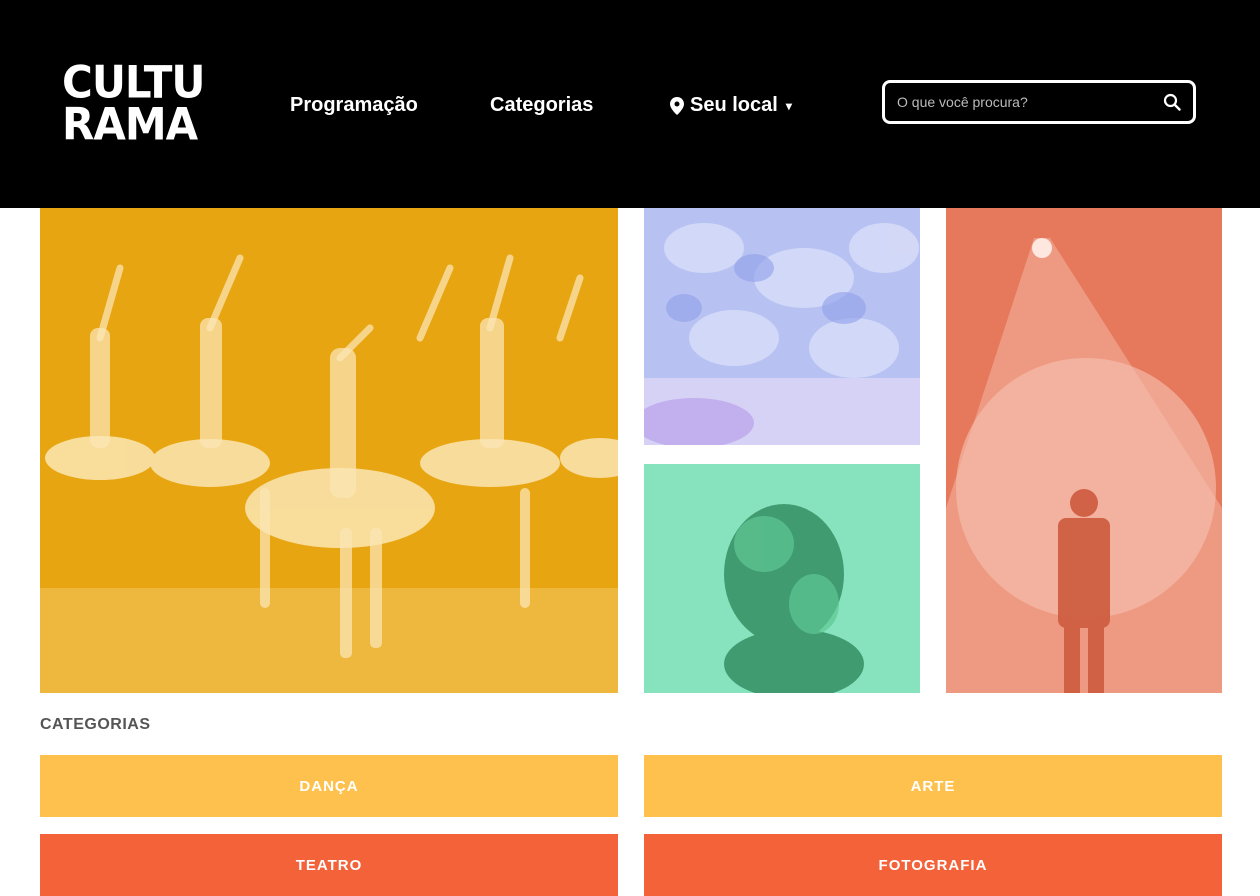  I want to click on search-icon, so click(1172, 102).